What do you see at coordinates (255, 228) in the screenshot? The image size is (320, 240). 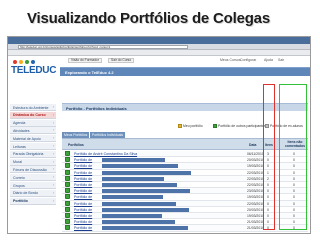 I see `cell-date: 21/03/2010` at bounding box center [255, 228].